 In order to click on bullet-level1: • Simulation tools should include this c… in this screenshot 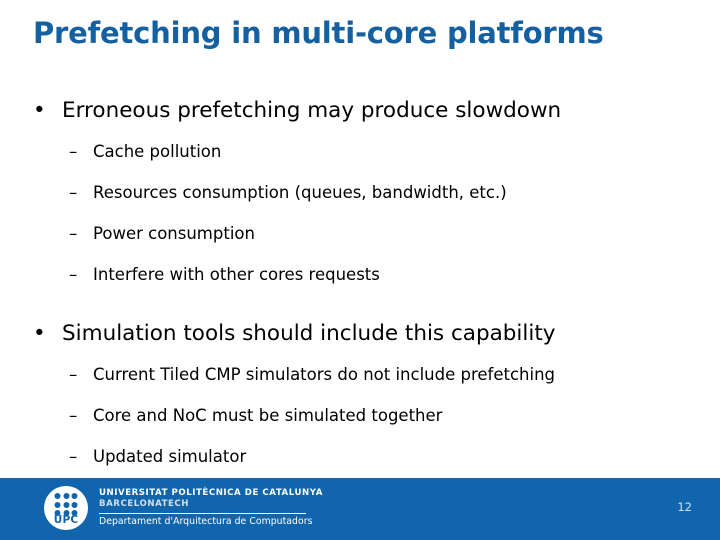, I will do `click(360, 334)`.